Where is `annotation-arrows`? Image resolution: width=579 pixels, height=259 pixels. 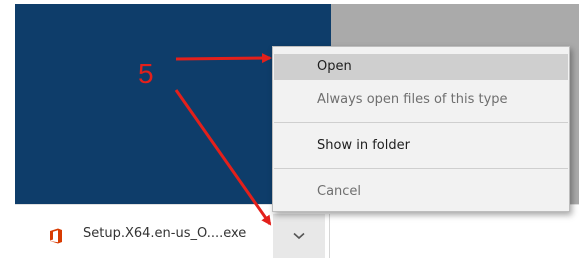 annotation-arrows is located at coordinates (223, 139).